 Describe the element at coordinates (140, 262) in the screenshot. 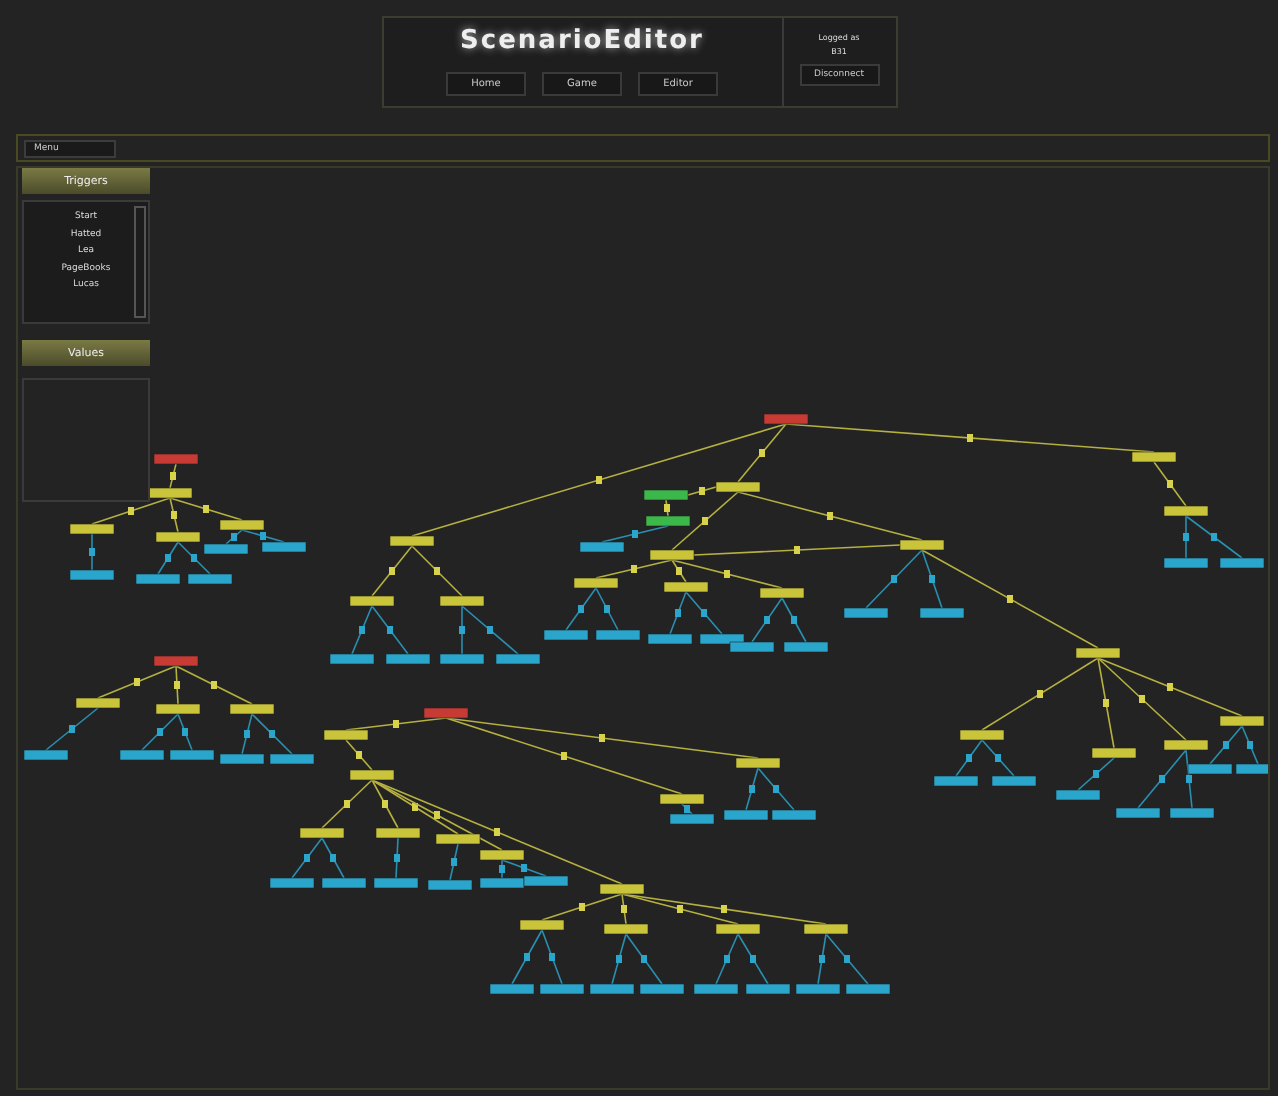

I see `scrollbar` at that location.